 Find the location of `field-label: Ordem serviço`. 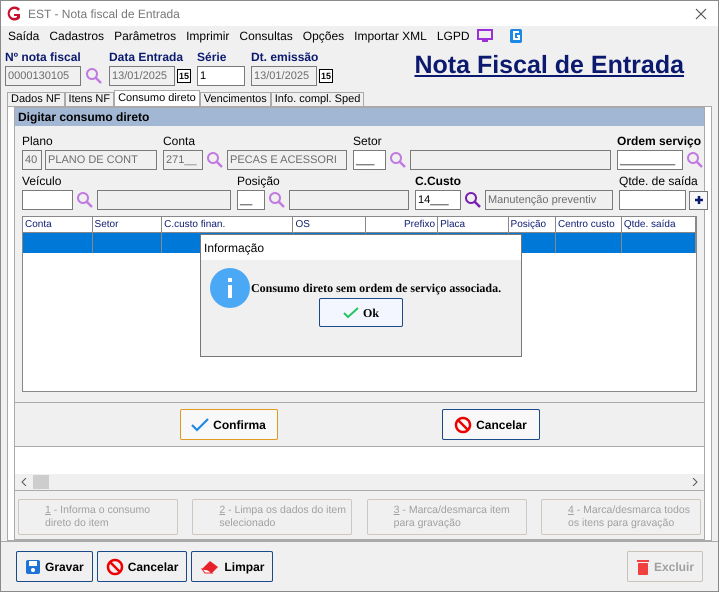

field-label: Ordem serviço is located at coordinates (659, 141).